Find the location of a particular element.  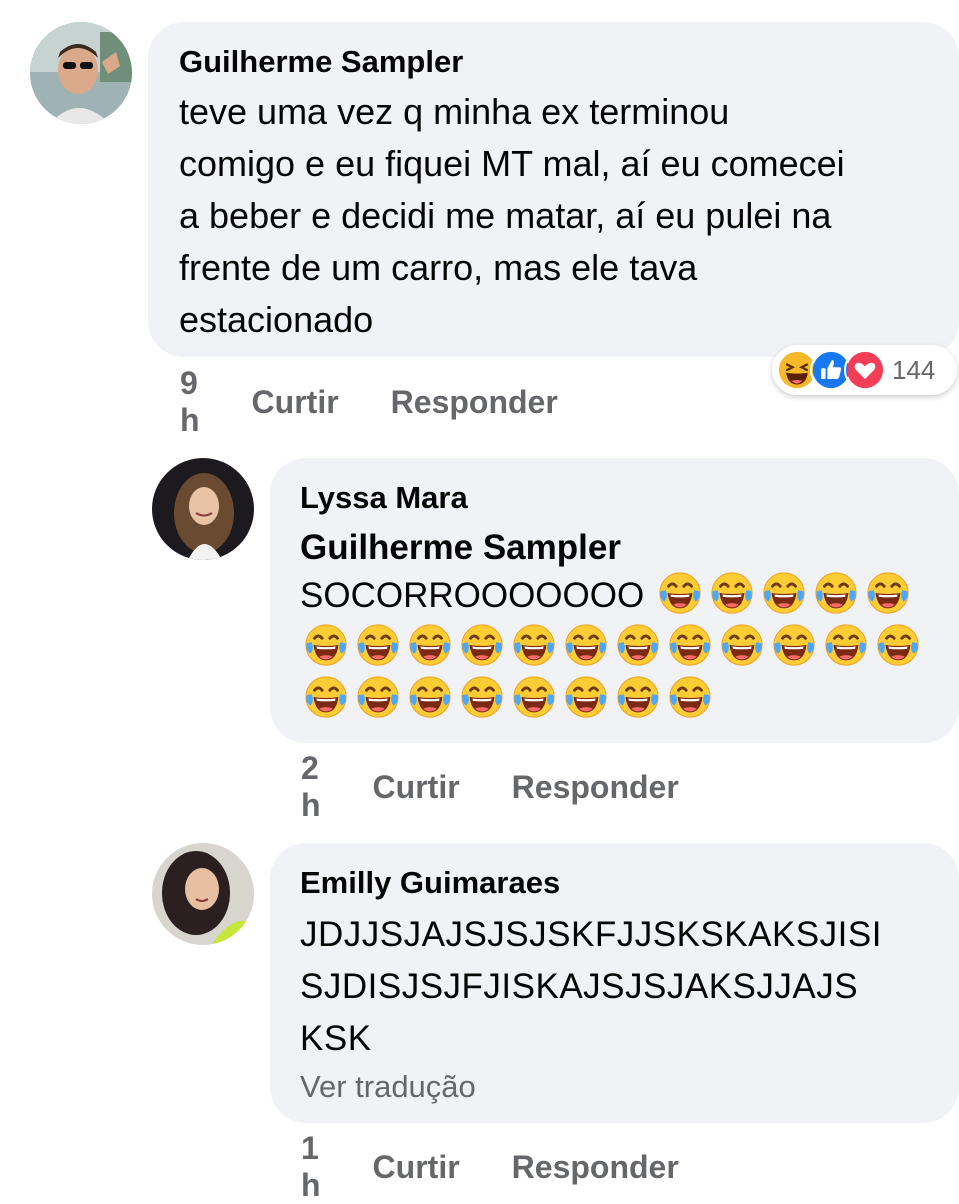

reactions-summary: 144 is located at coordinates (864, 370).